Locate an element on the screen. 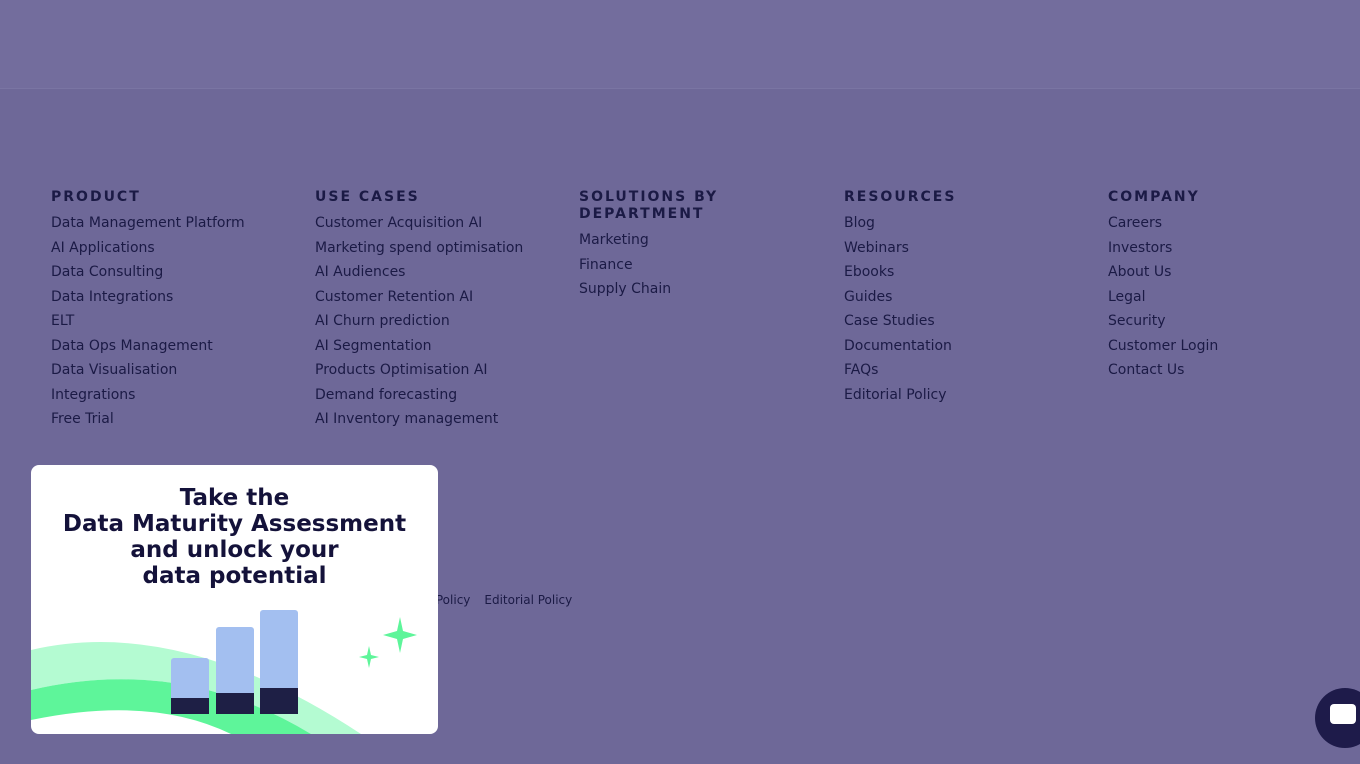 Image resolution: width=1360 pixels, height=764 pixels. footer-link: Customer Acquisition AI is located at coordinates (430, 223).